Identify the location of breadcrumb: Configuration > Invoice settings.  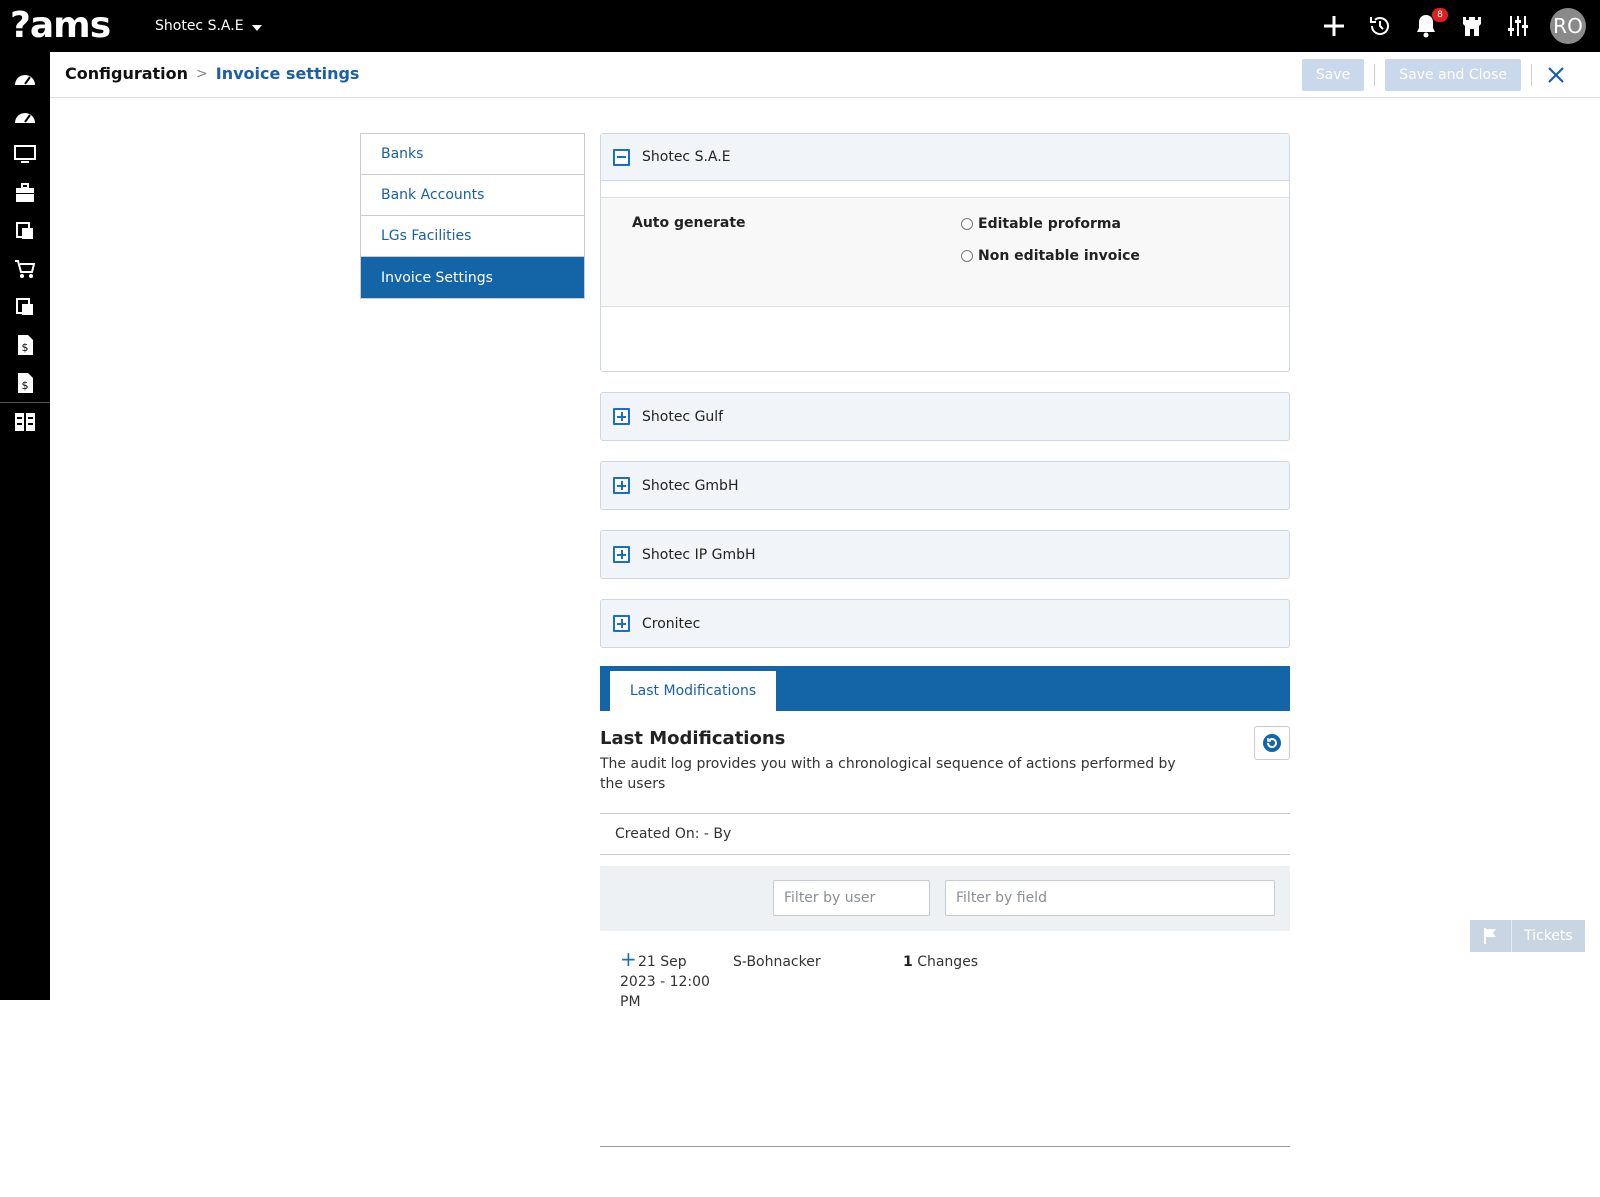
(212, 73).